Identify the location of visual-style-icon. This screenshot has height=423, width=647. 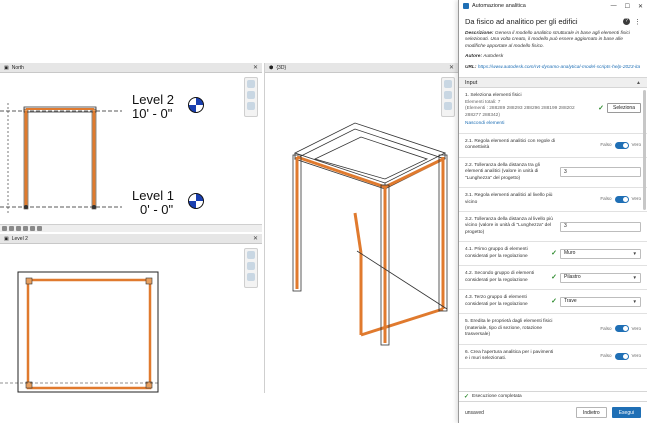
(18, 228).